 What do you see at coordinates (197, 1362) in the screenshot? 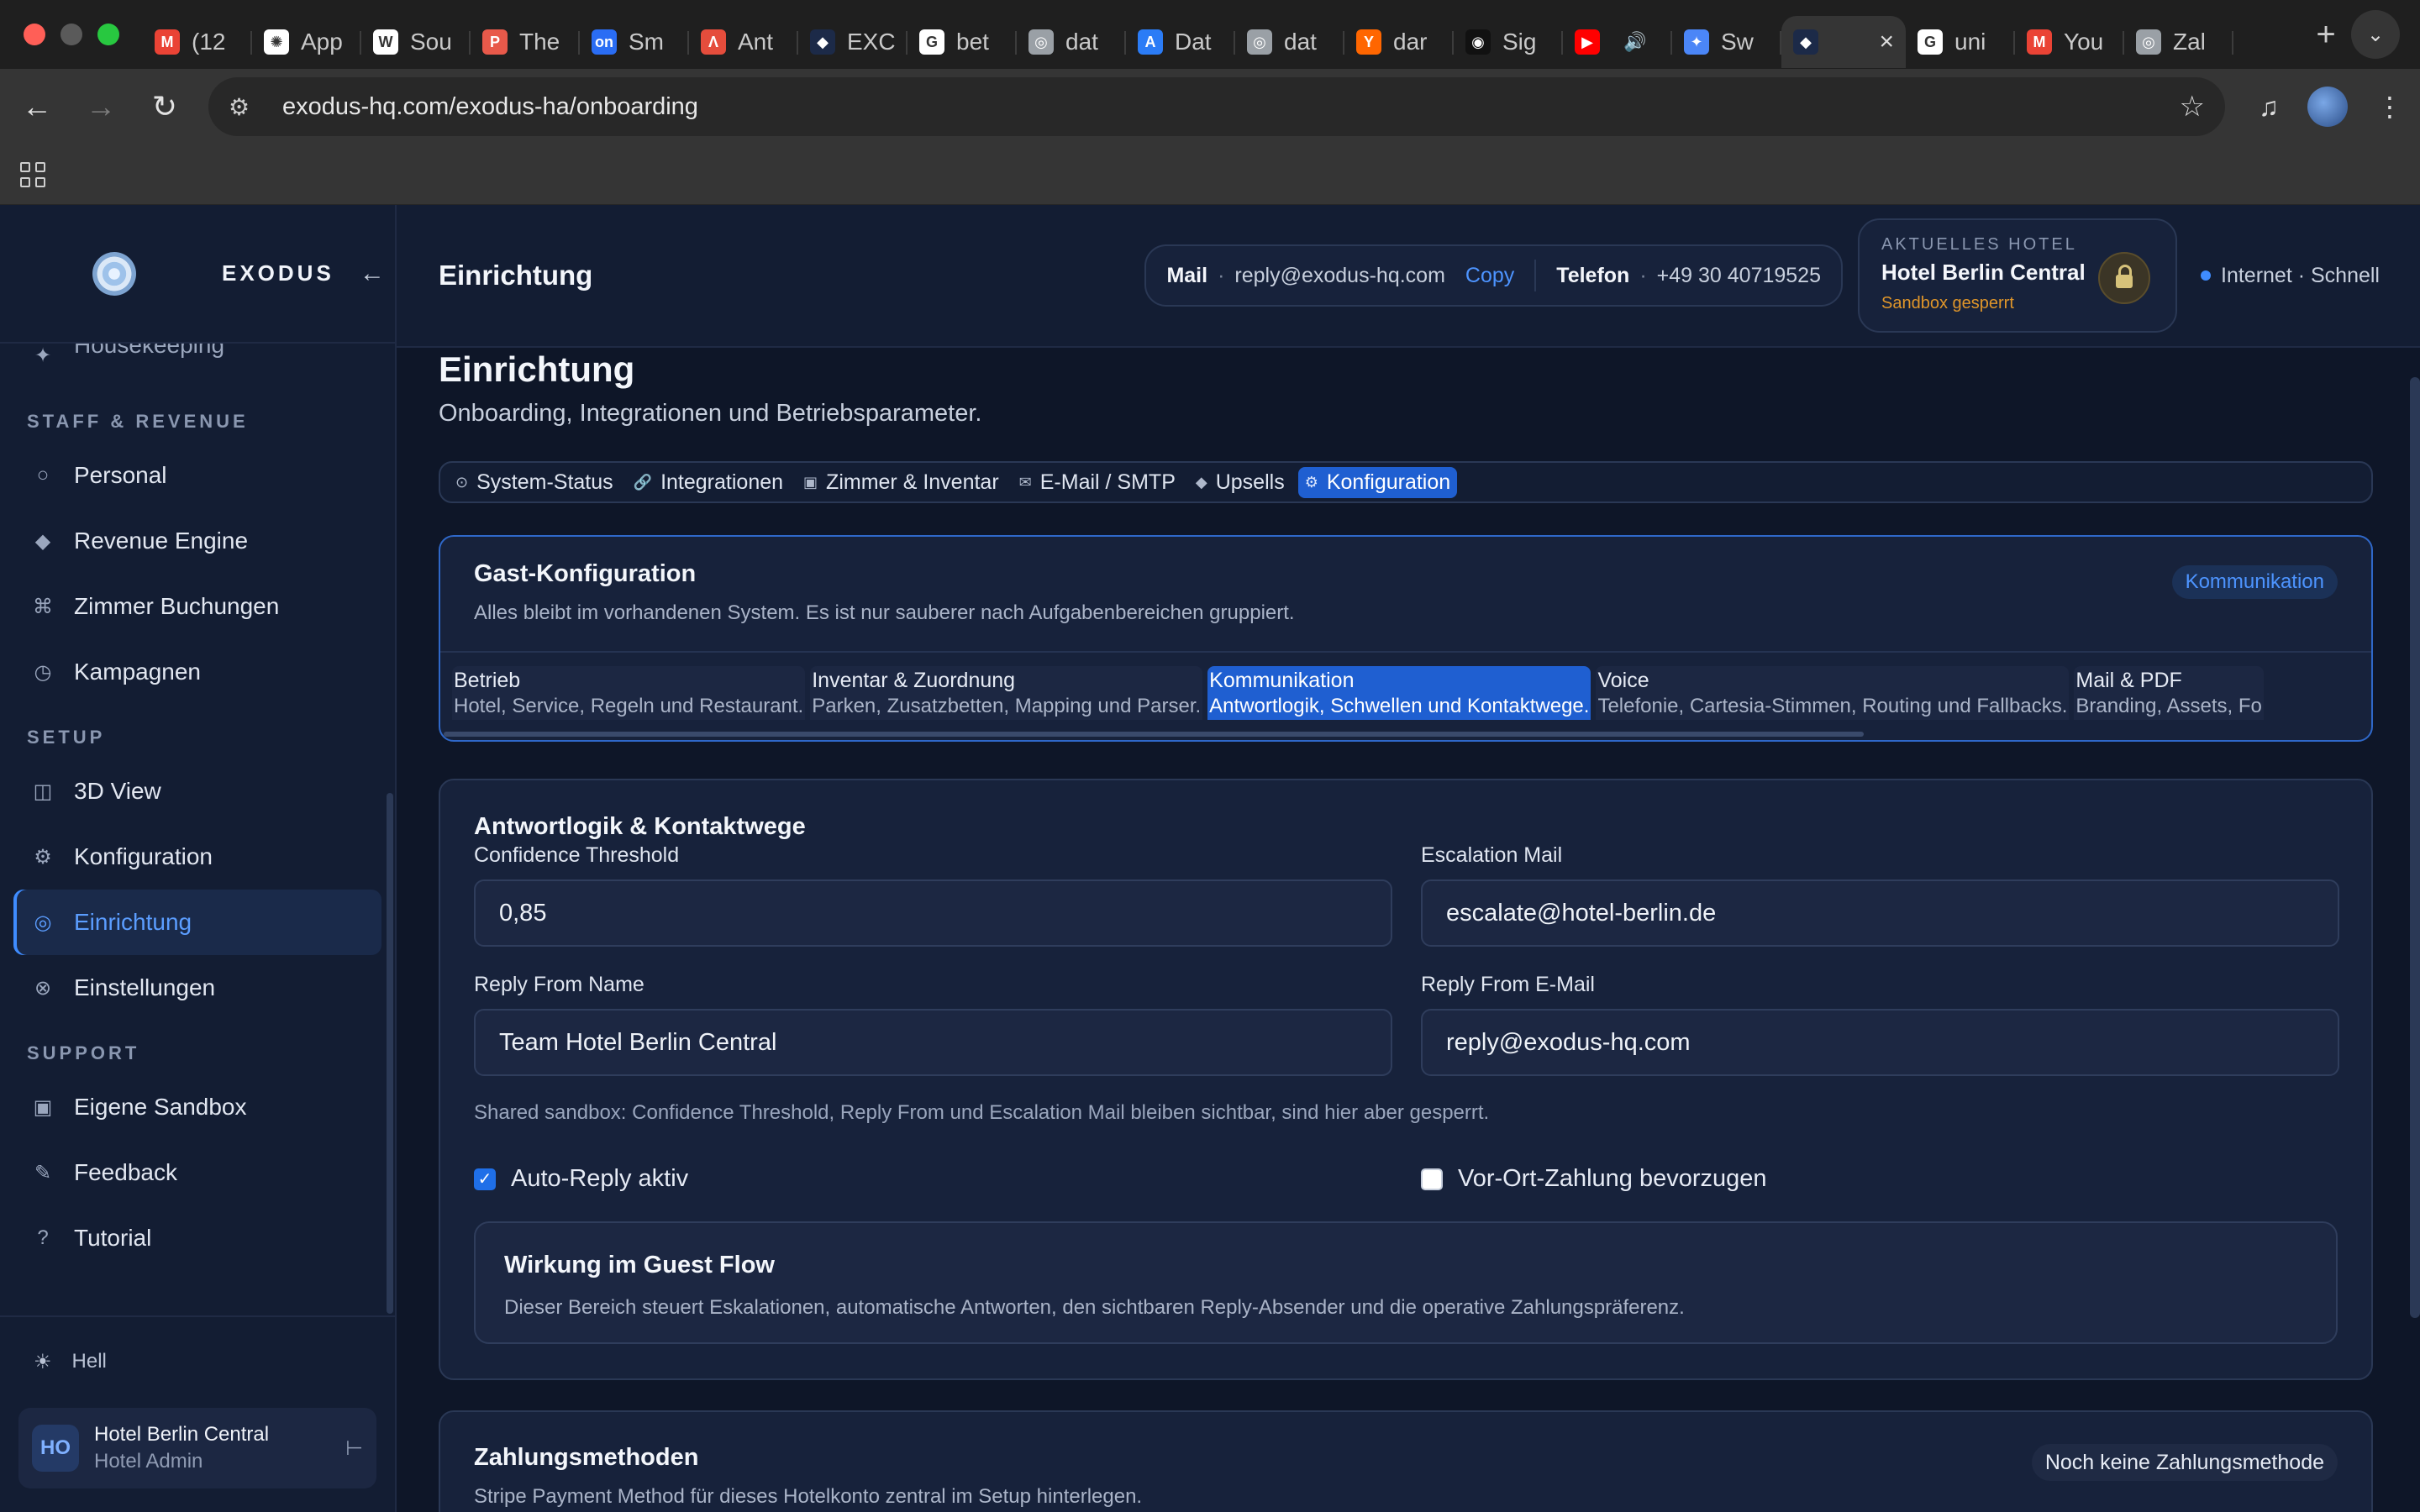
I see `theme-toggle: ☀ Hell` at bounding box center [197, 1362].